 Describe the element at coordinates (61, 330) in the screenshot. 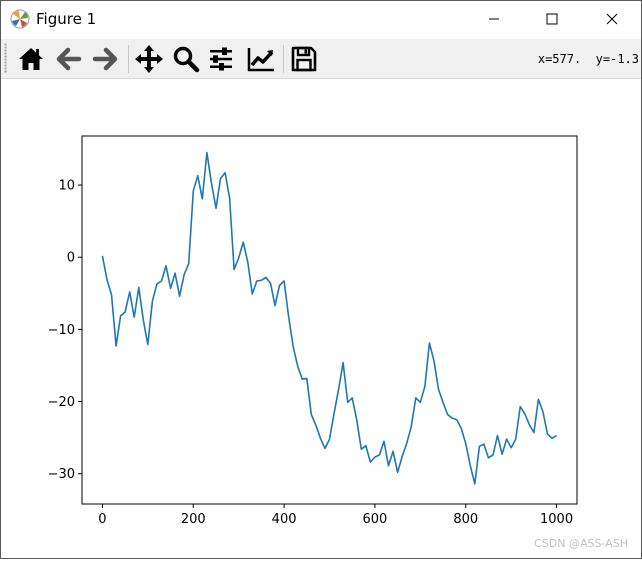

I see `y-tick-label: −10` at that location.